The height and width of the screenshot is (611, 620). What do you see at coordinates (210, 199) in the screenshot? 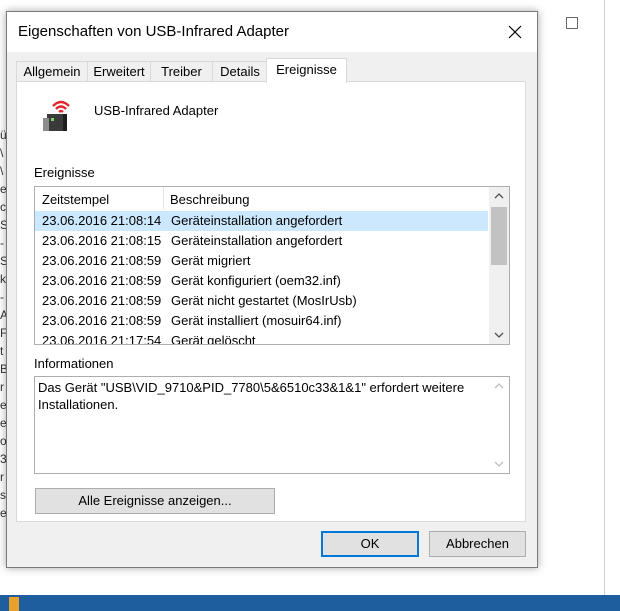
I see `column-header-description: Beschreibung` at bounding box center [210, 199].